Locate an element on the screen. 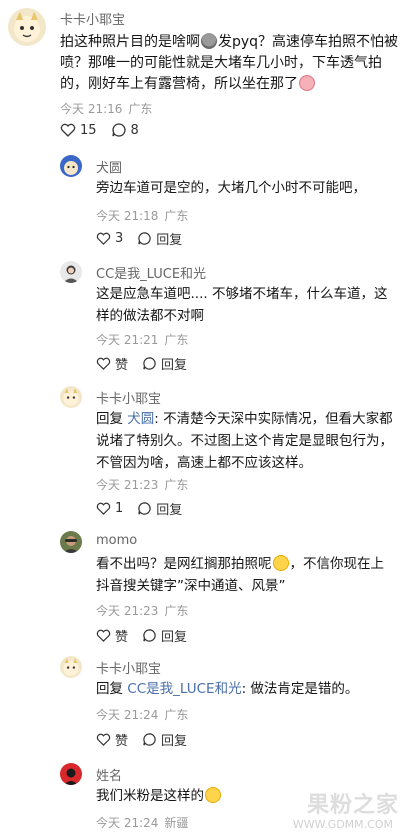  location: 新疆 is located at coordinates (176, 823).